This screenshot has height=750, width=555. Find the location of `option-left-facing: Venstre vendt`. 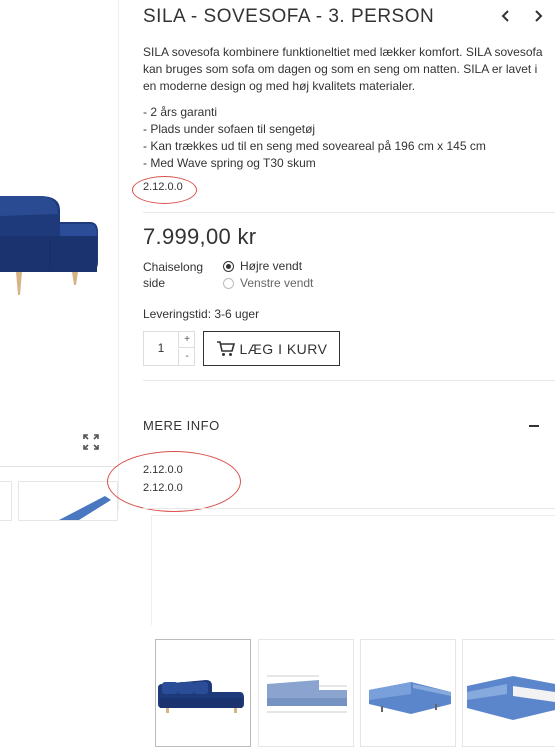

option-left-facing: Venstre vendt is located at coordinates (268, 283).